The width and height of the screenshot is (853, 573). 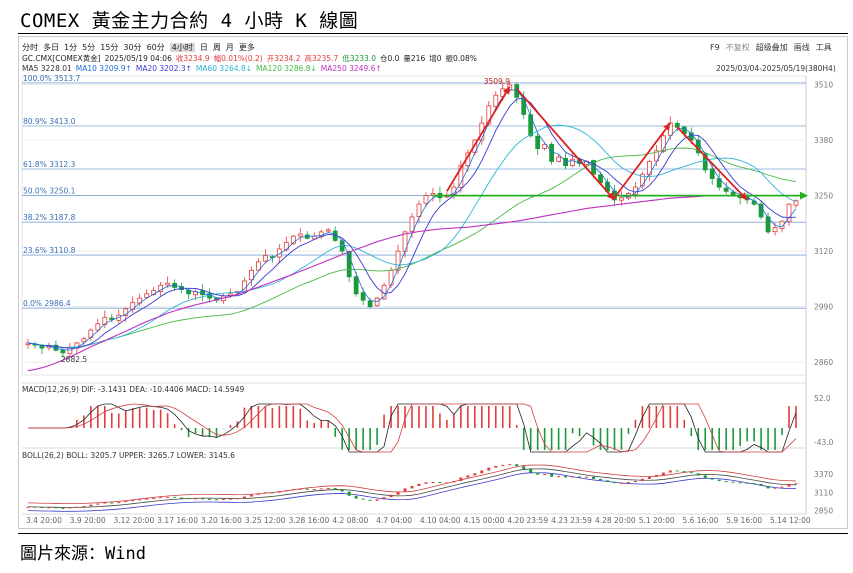 I want to click on y-tick-label-5: 2860, so click(x=823, y=362).